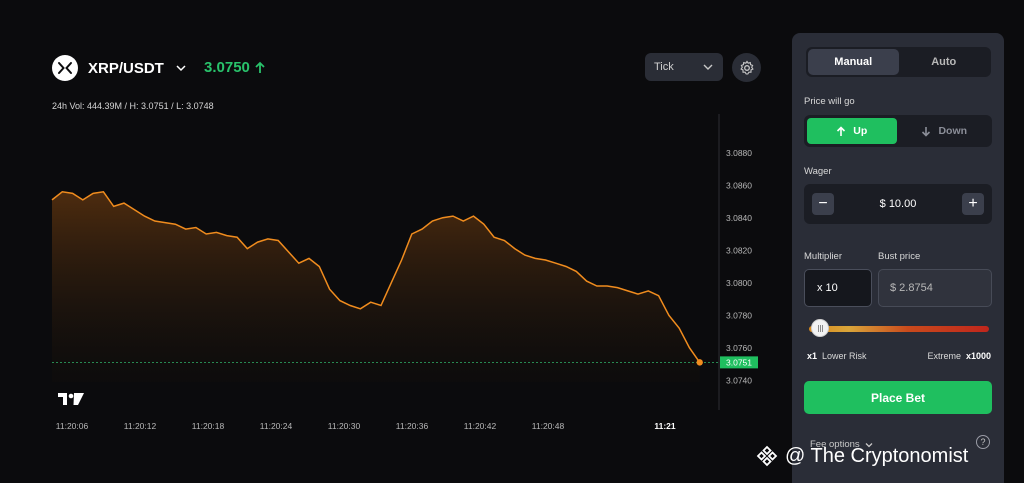 The width and height of the screenshot is (1024, 483). I want to click on current-price-dot, so click(699, 362).